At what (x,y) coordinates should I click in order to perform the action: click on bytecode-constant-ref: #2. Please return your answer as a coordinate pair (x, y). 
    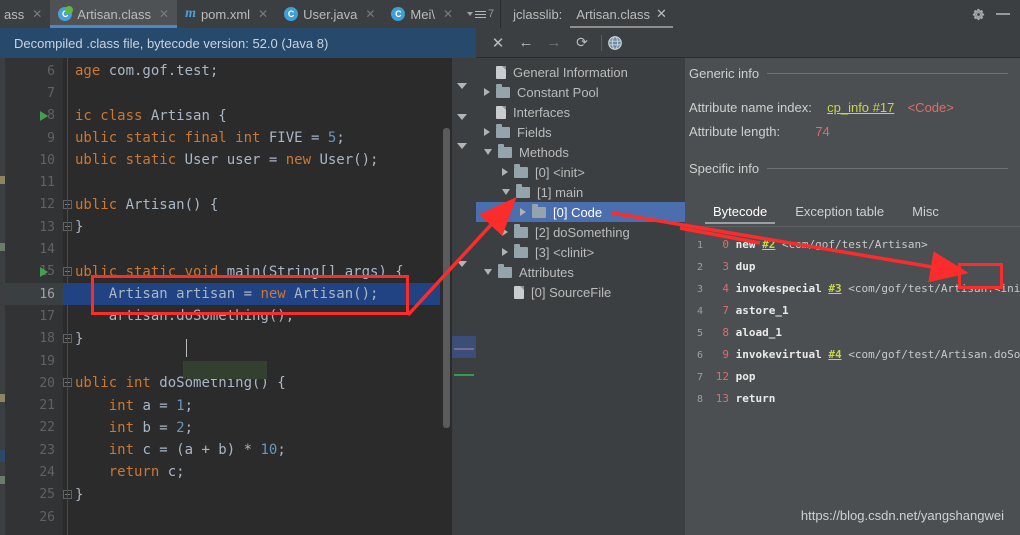
    Looking at the image, I should click on (768, 244).